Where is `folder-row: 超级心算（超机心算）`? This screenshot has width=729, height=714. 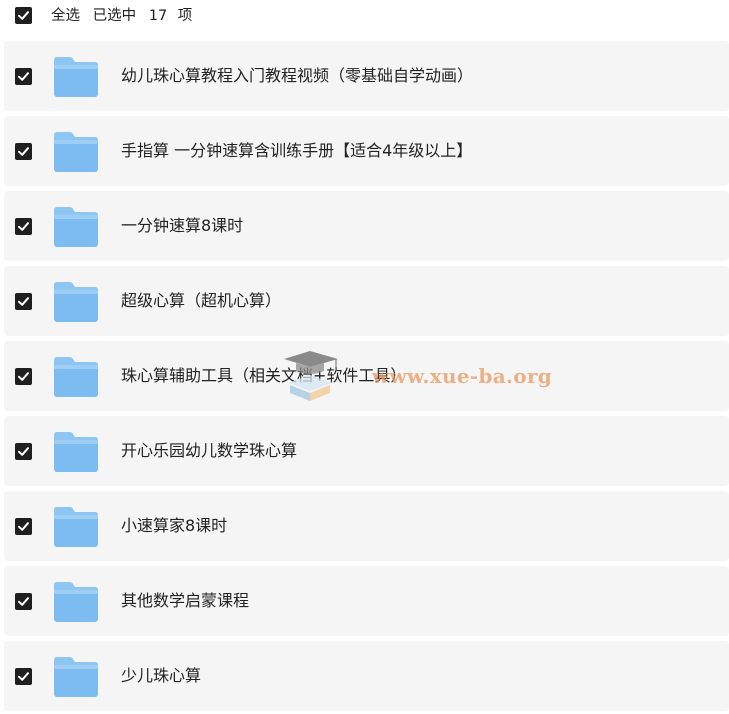 folder-row: 超级心算（超机心算） is located at coordinates (366, 301).